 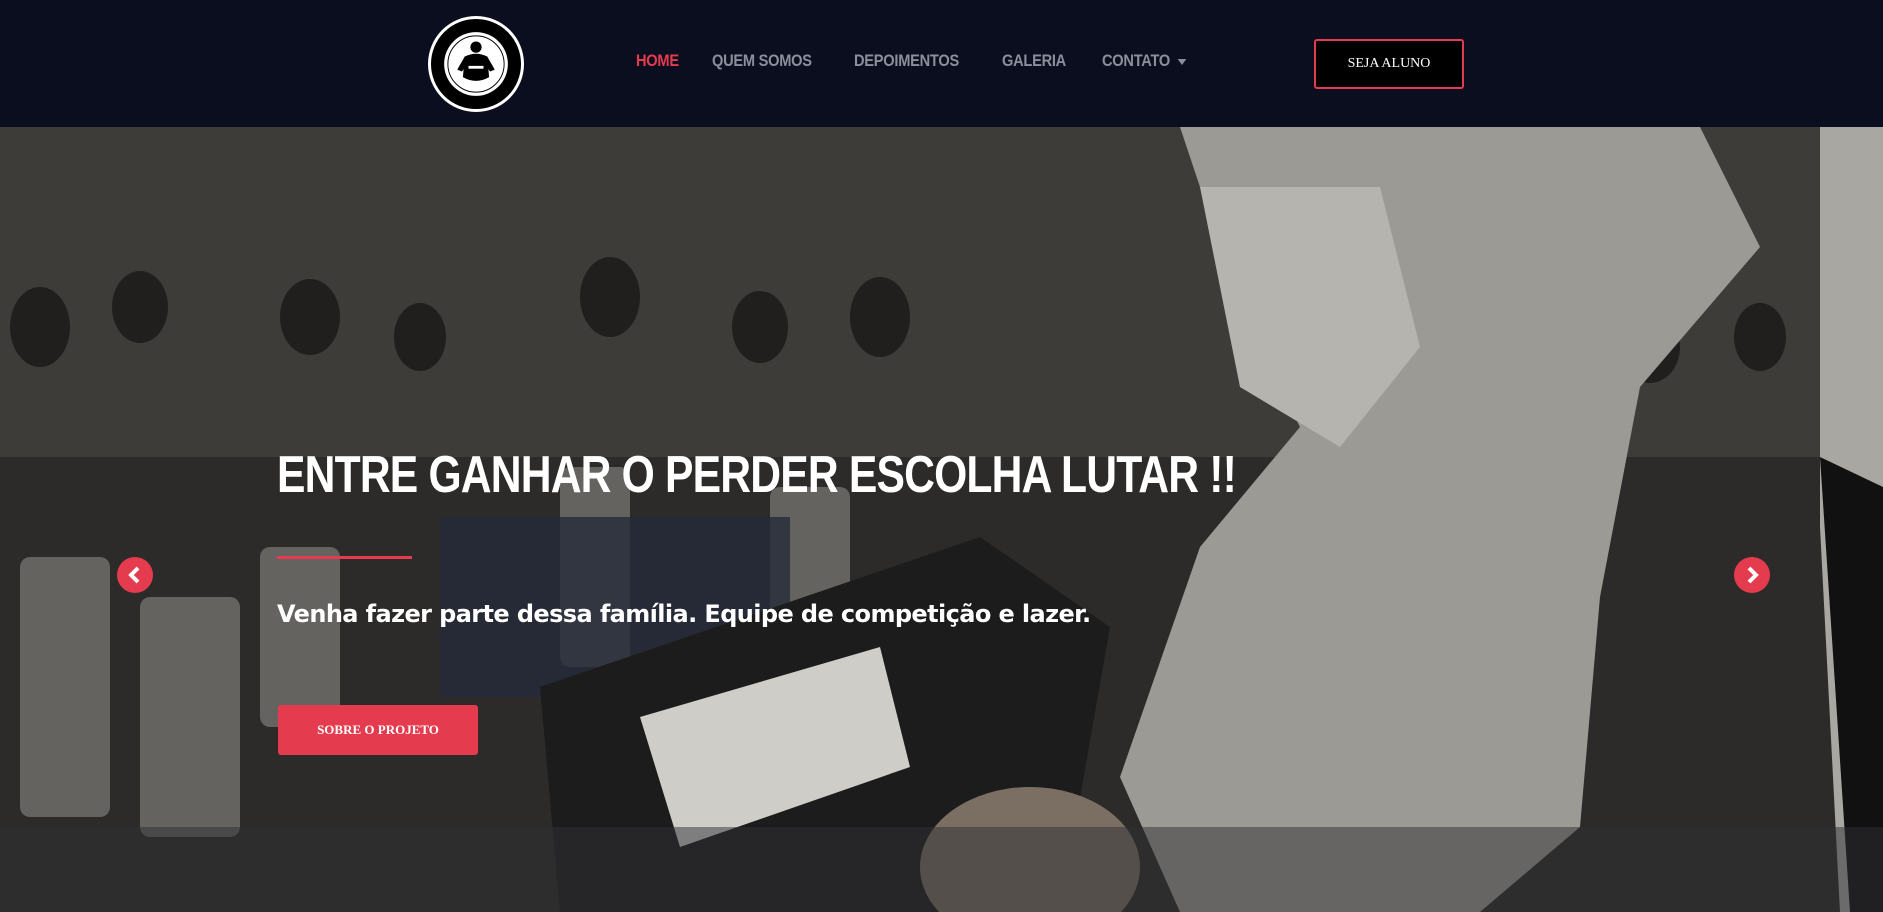 I want to click on carousel-next-button, so click(x=1752, y=575).